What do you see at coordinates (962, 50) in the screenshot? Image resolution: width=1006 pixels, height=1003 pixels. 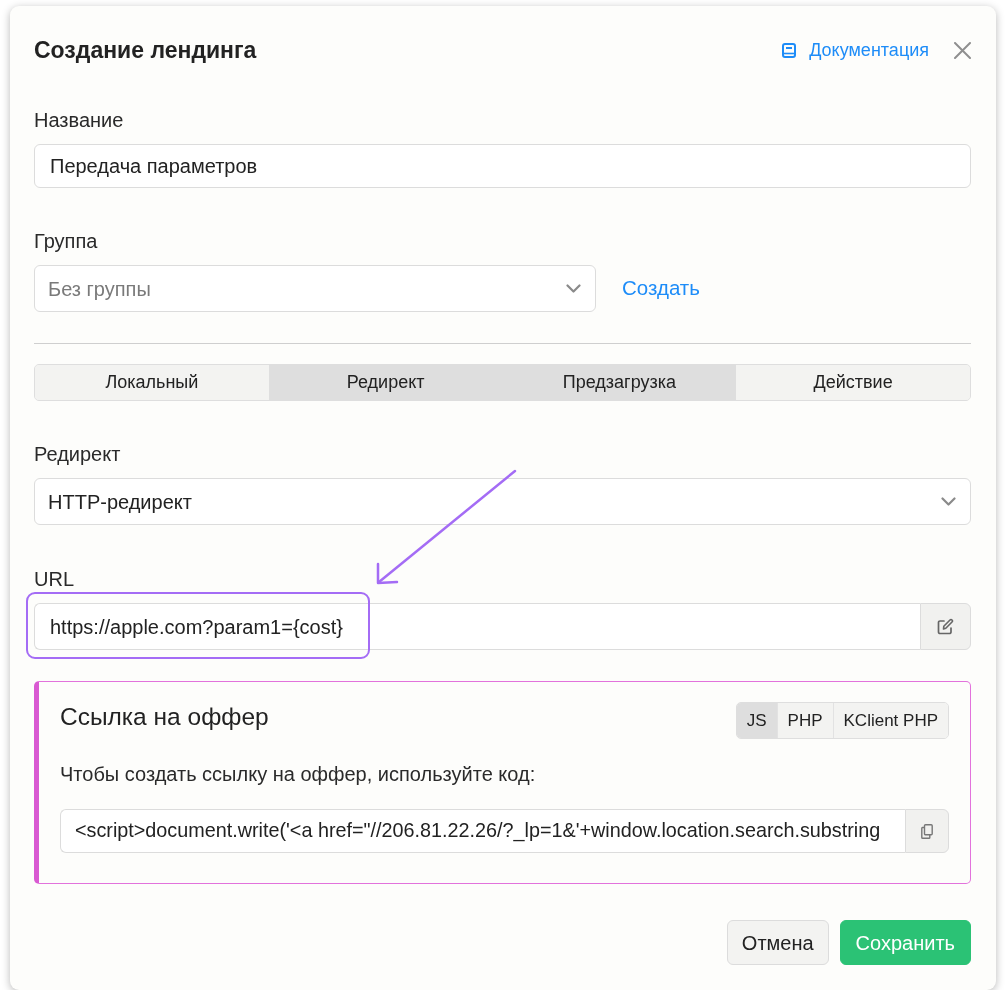 I see `close-icon` at bounding box center [962, 50].